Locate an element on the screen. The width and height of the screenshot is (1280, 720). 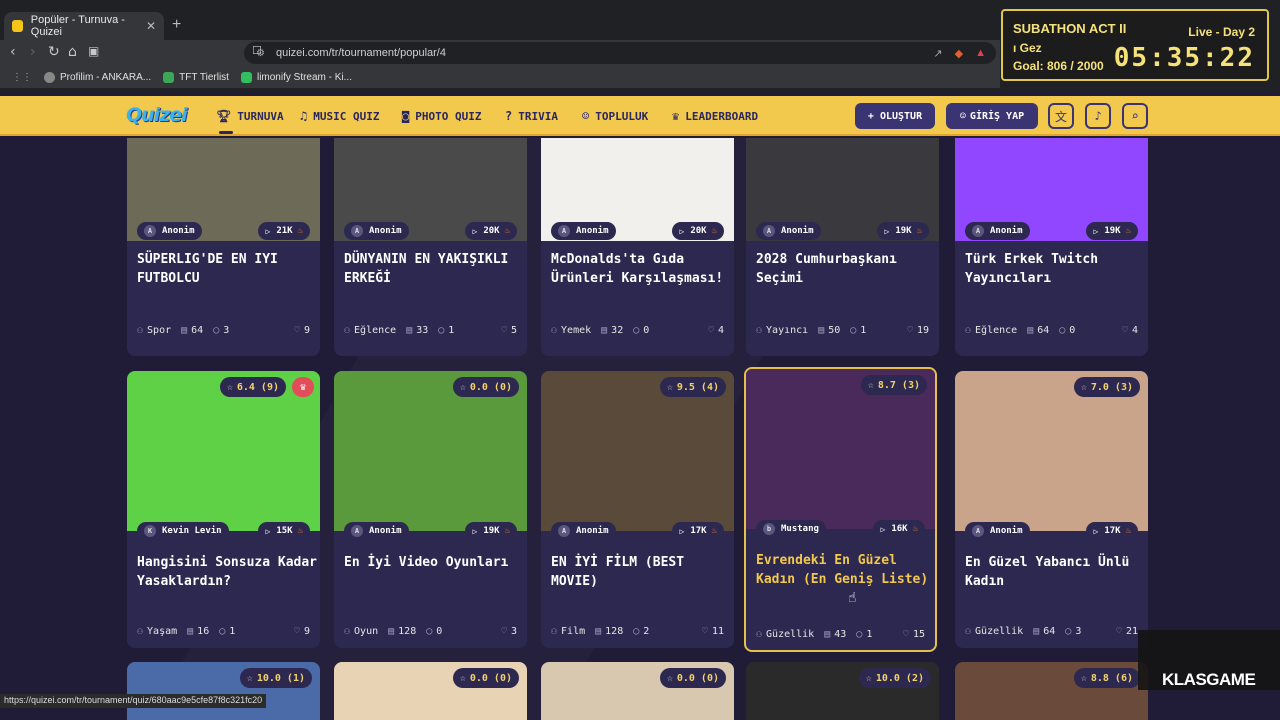
plays-count: 17K is located at coordinates (1112, 531).